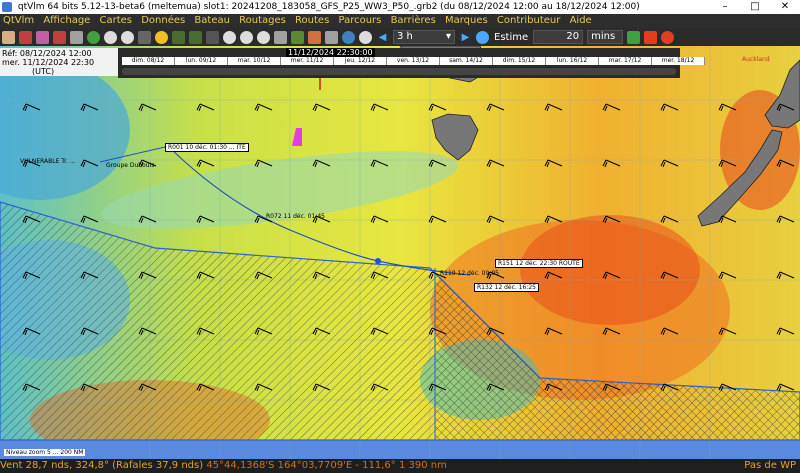  I want to click on label-r110: R110 12 déc. 09:05, so click(469, 273).